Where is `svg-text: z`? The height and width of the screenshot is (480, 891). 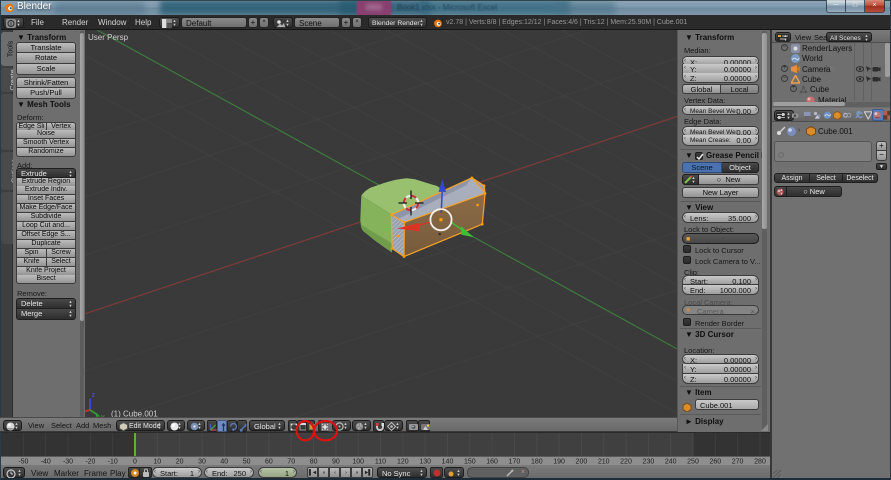 svg-text: z is located at coordinates (94, 395).